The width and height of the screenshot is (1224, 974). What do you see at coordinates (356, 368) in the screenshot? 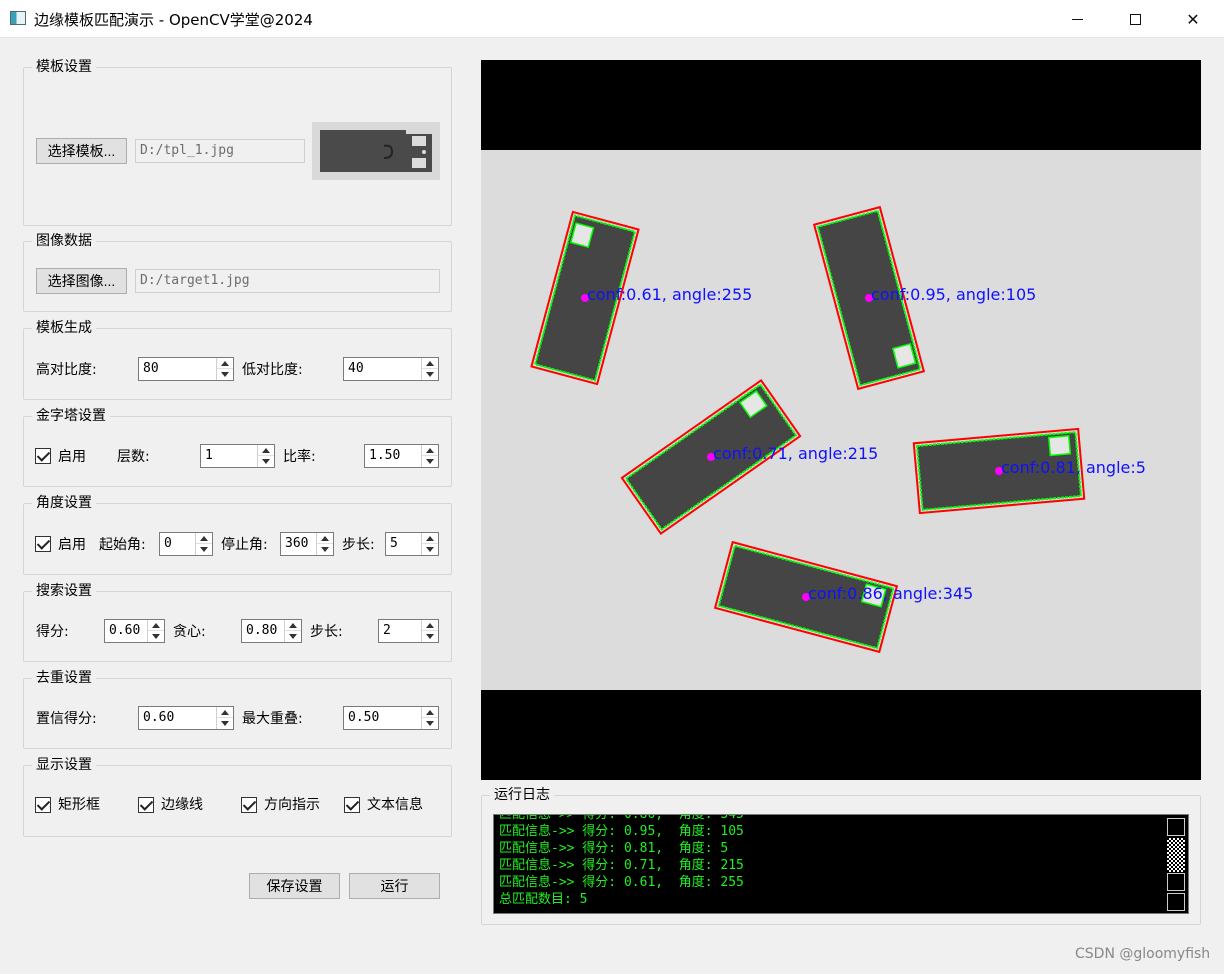
I see `spin-value: 40` at bounding box center [356, 368].